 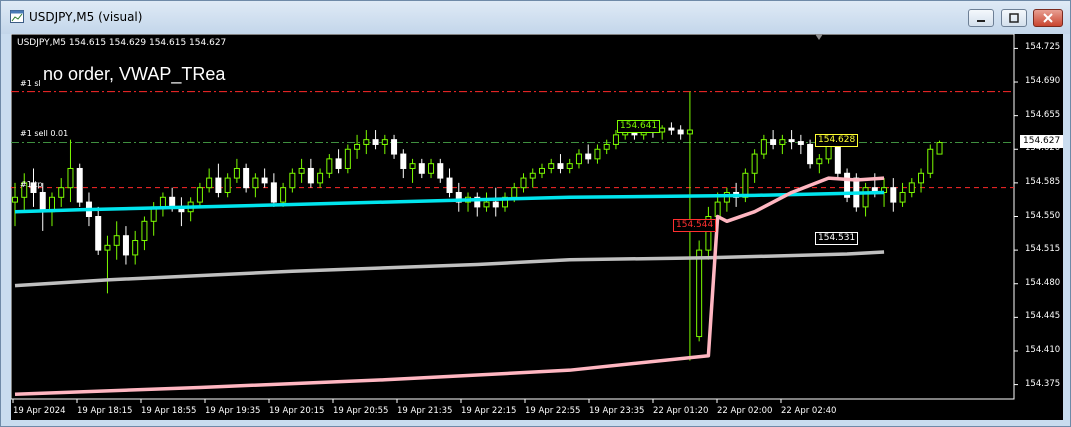 What do you see at coordinates (1048, 18) in the screenshot?
I see `close-button` at bounding box center [1048, 18].